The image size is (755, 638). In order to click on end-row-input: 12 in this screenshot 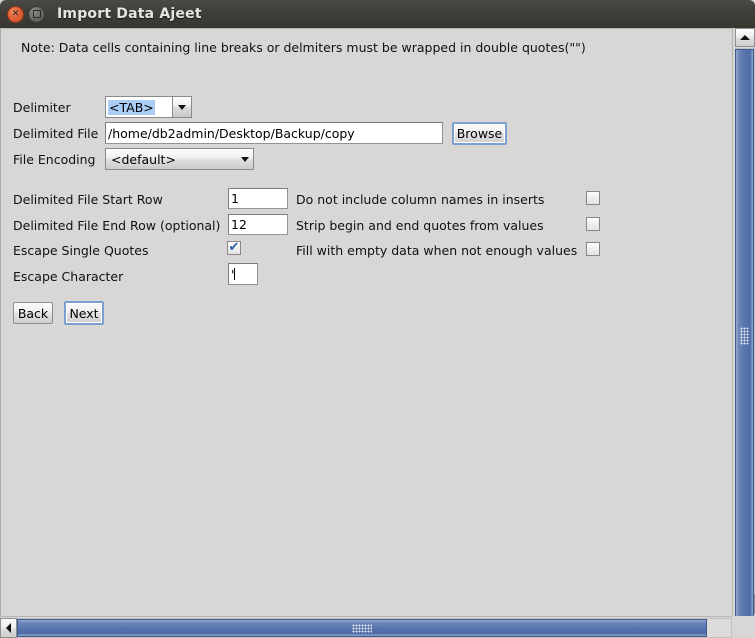, I will do `click(258, 224)`.